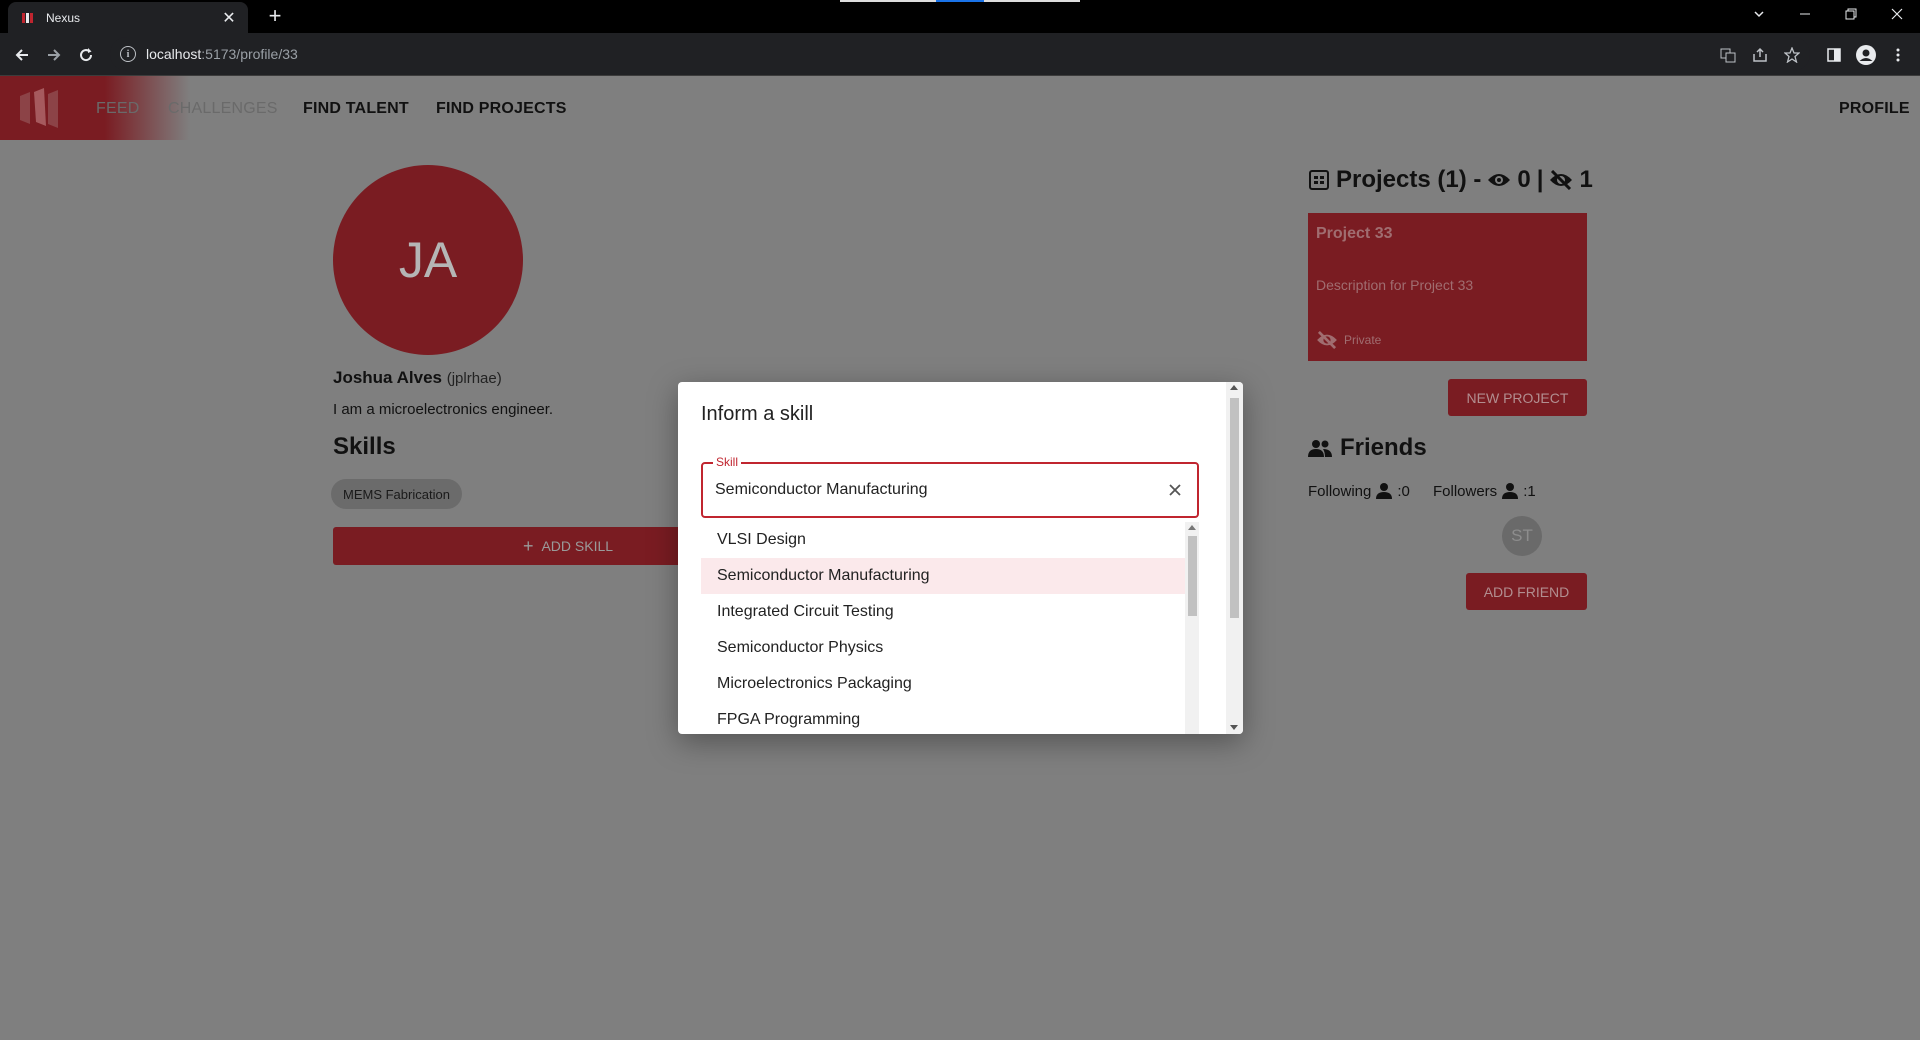 Image resolution: width=1920 pixels, height=1040 pixels. I want to click on profile-avatar-icon, so click(1866, 55).